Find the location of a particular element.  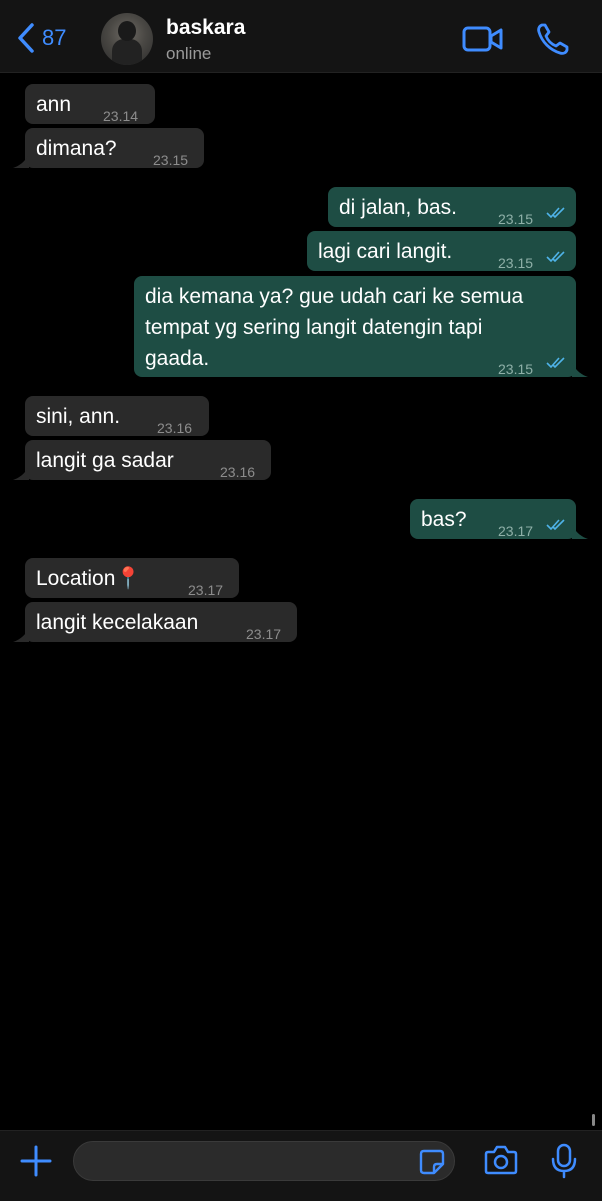

message-incoming: langit ga sadar 23.16 is located at coordinates (142, 460).